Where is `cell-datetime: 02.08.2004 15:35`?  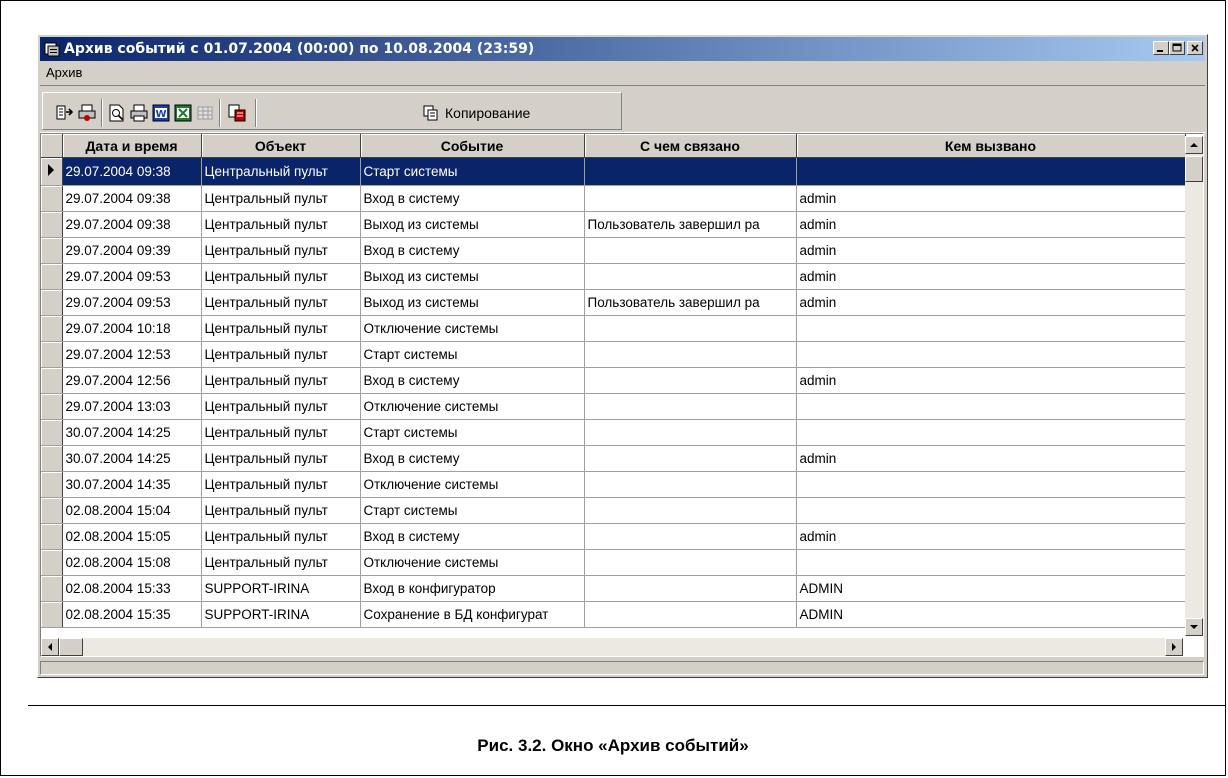 cell-datetime: 02.08.2004 15:35 is located at coordinates (132, 614).